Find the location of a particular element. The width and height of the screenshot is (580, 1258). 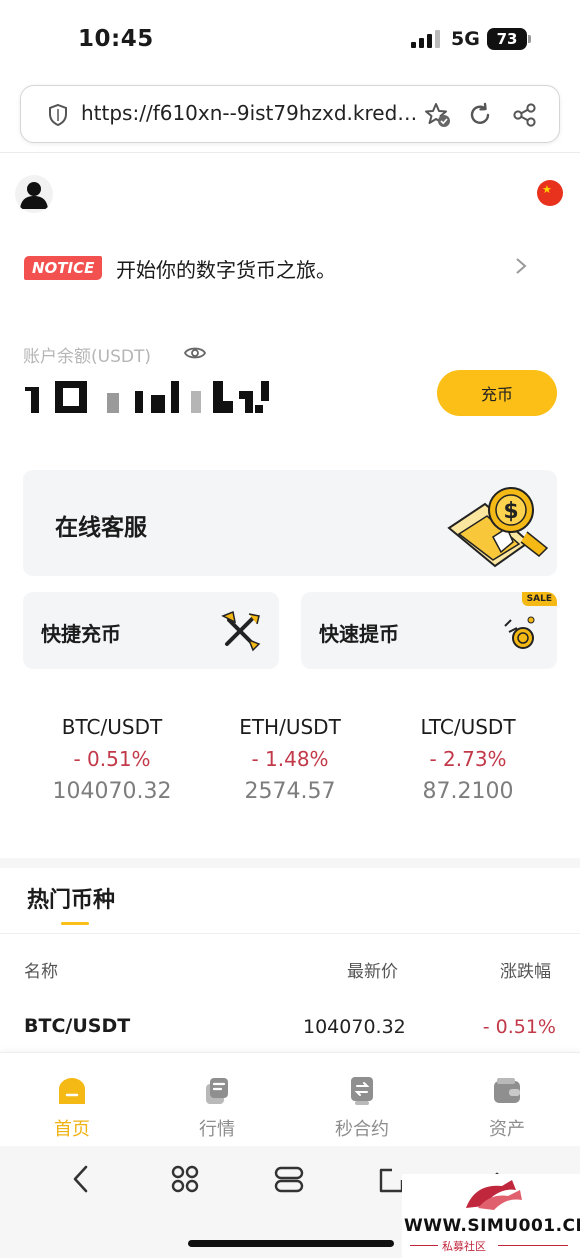

quick-withdraw-card: 快速提币 SALE is located at coordinates (429, 630).